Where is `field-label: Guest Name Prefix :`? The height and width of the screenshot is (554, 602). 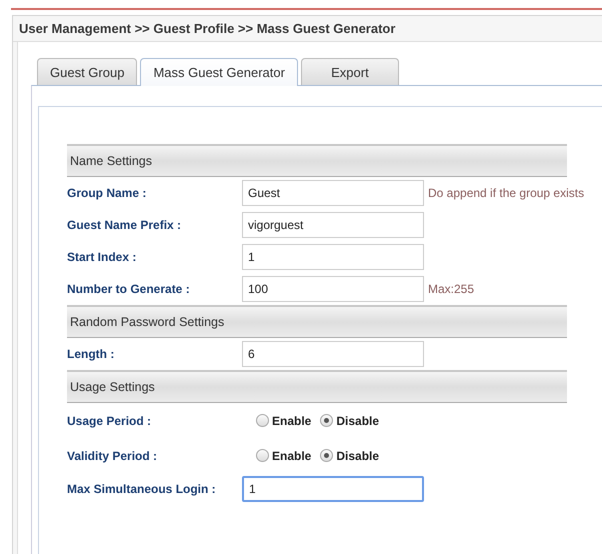 field-label: Guest Name Prefix : is located at coordinates (124, 225).